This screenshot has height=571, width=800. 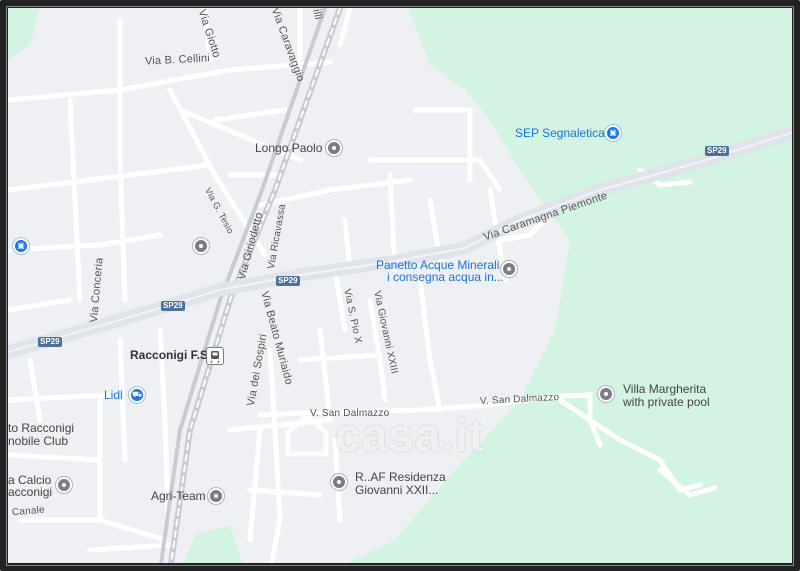 I want to click on poi-label-racconigi-station: Racconigi F.S., so click(x=170, y=355).